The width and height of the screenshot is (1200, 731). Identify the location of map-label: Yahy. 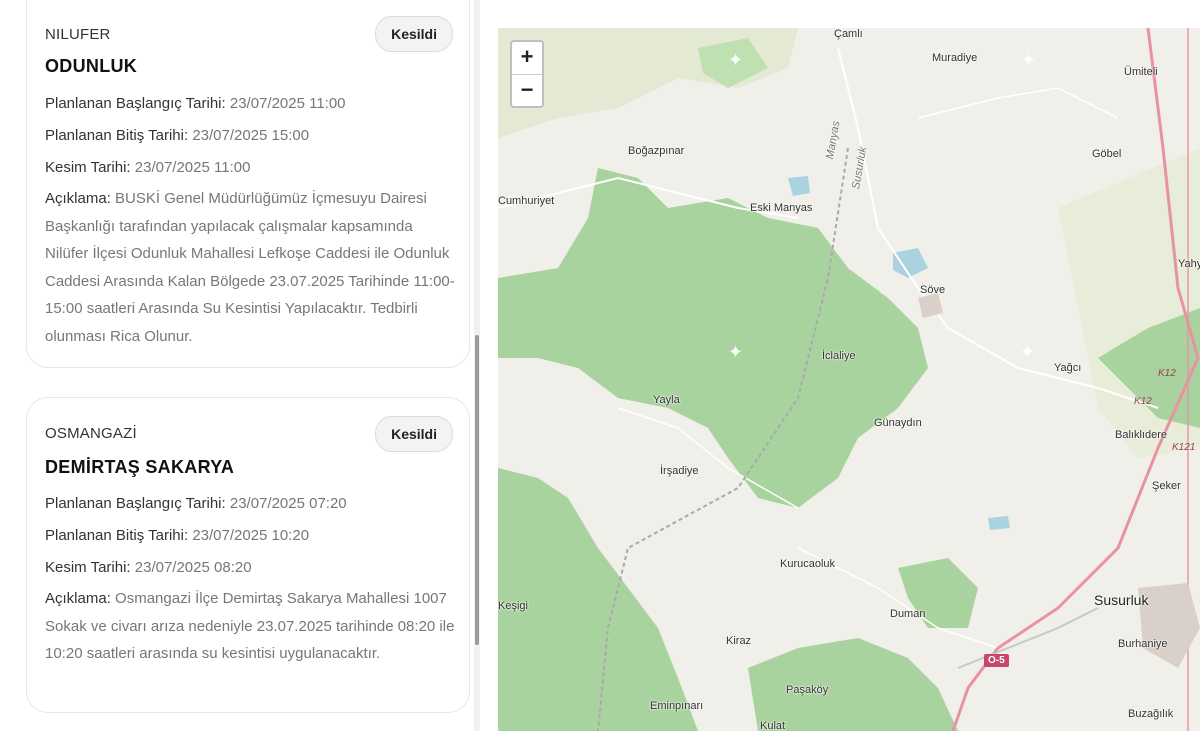
(1189, 264).